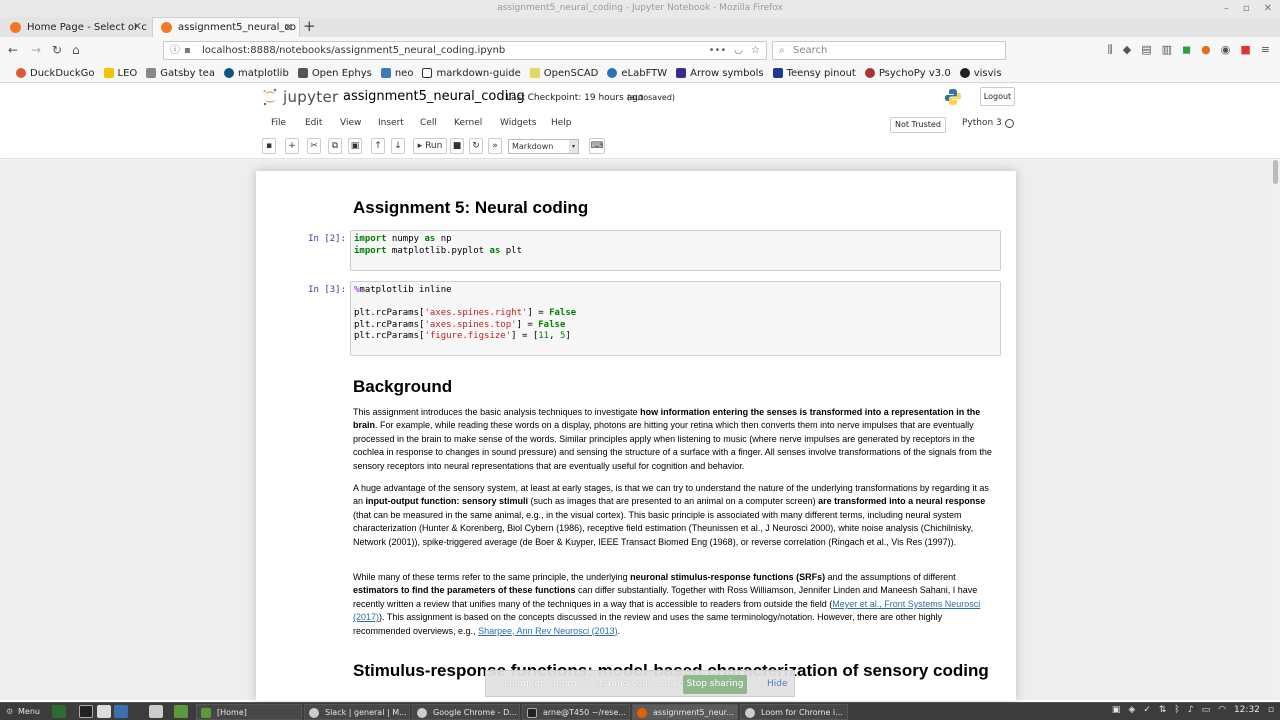 The image size is (1280, 720). What do you see at coordinates (1247, 710) in the screenshot?
I see `clock: 12:32` at bounding box center [1247, 710].